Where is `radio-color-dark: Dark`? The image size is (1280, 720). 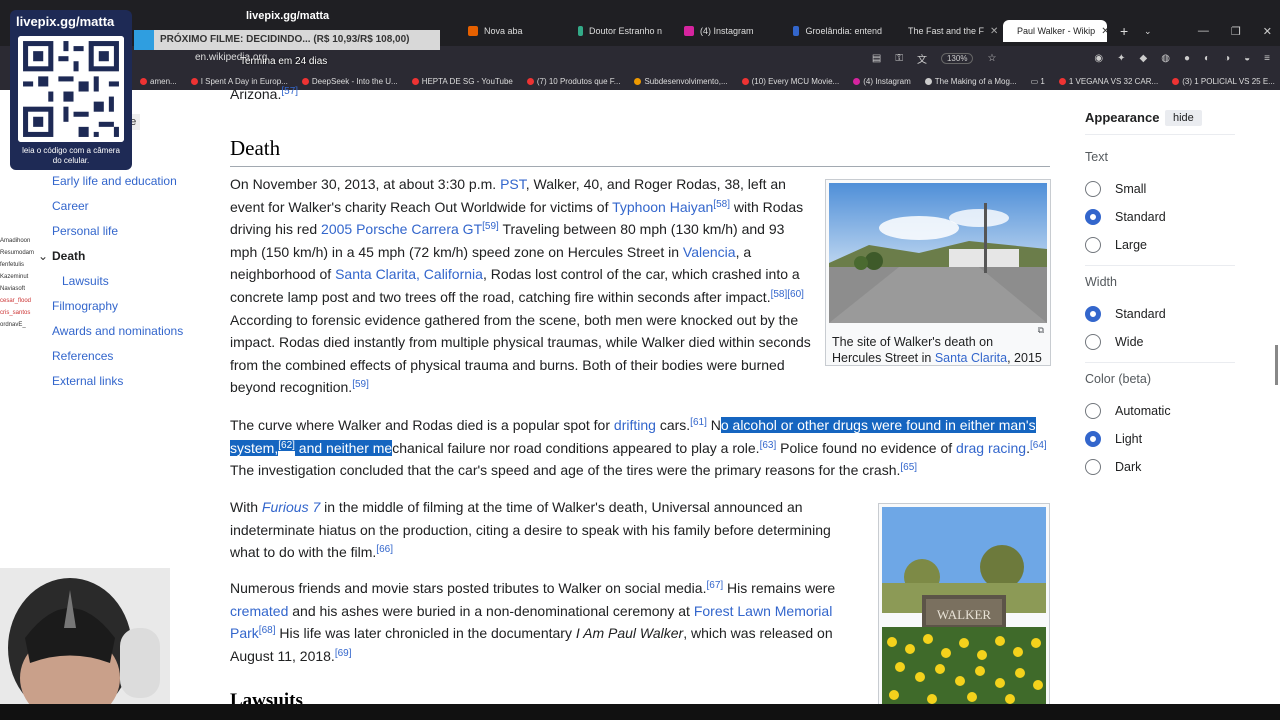 radio-color-dark: Dark is located at coordinates (1113, 467).